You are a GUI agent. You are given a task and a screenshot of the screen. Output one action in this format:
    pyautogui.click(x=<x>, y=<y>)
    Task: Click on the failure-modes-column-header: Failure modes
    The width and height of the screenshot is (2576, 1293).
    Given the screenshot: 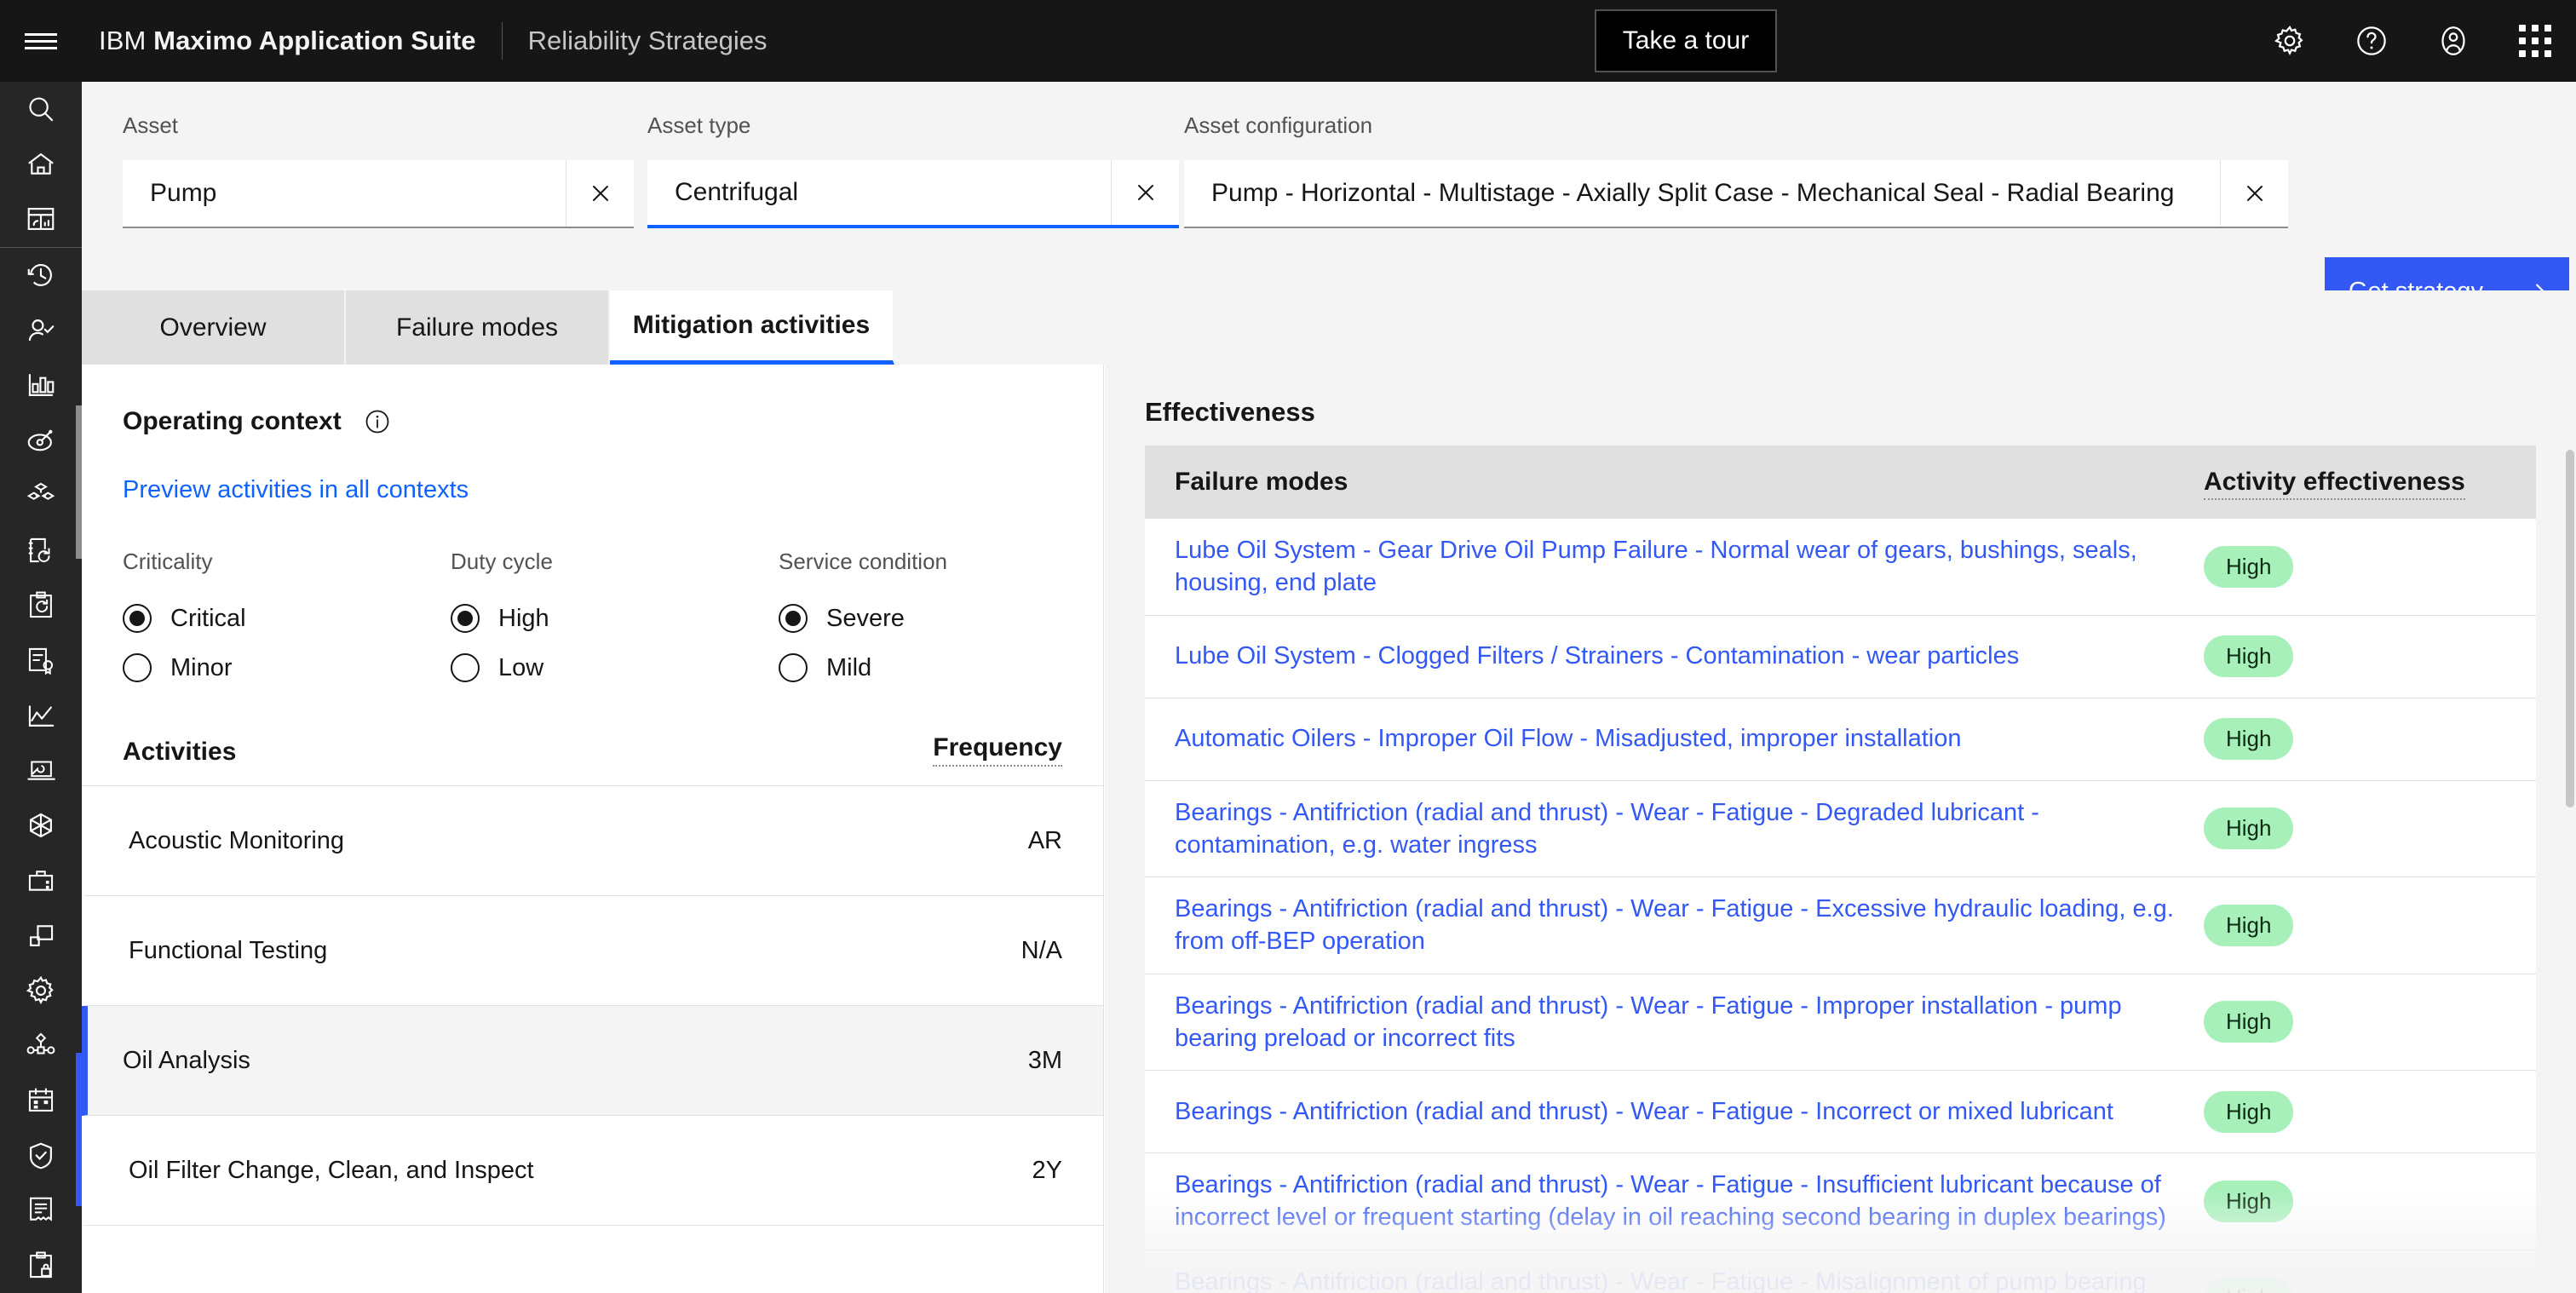 What is the action you would take?
    pyautogui.click(x=1262, y=482)
    